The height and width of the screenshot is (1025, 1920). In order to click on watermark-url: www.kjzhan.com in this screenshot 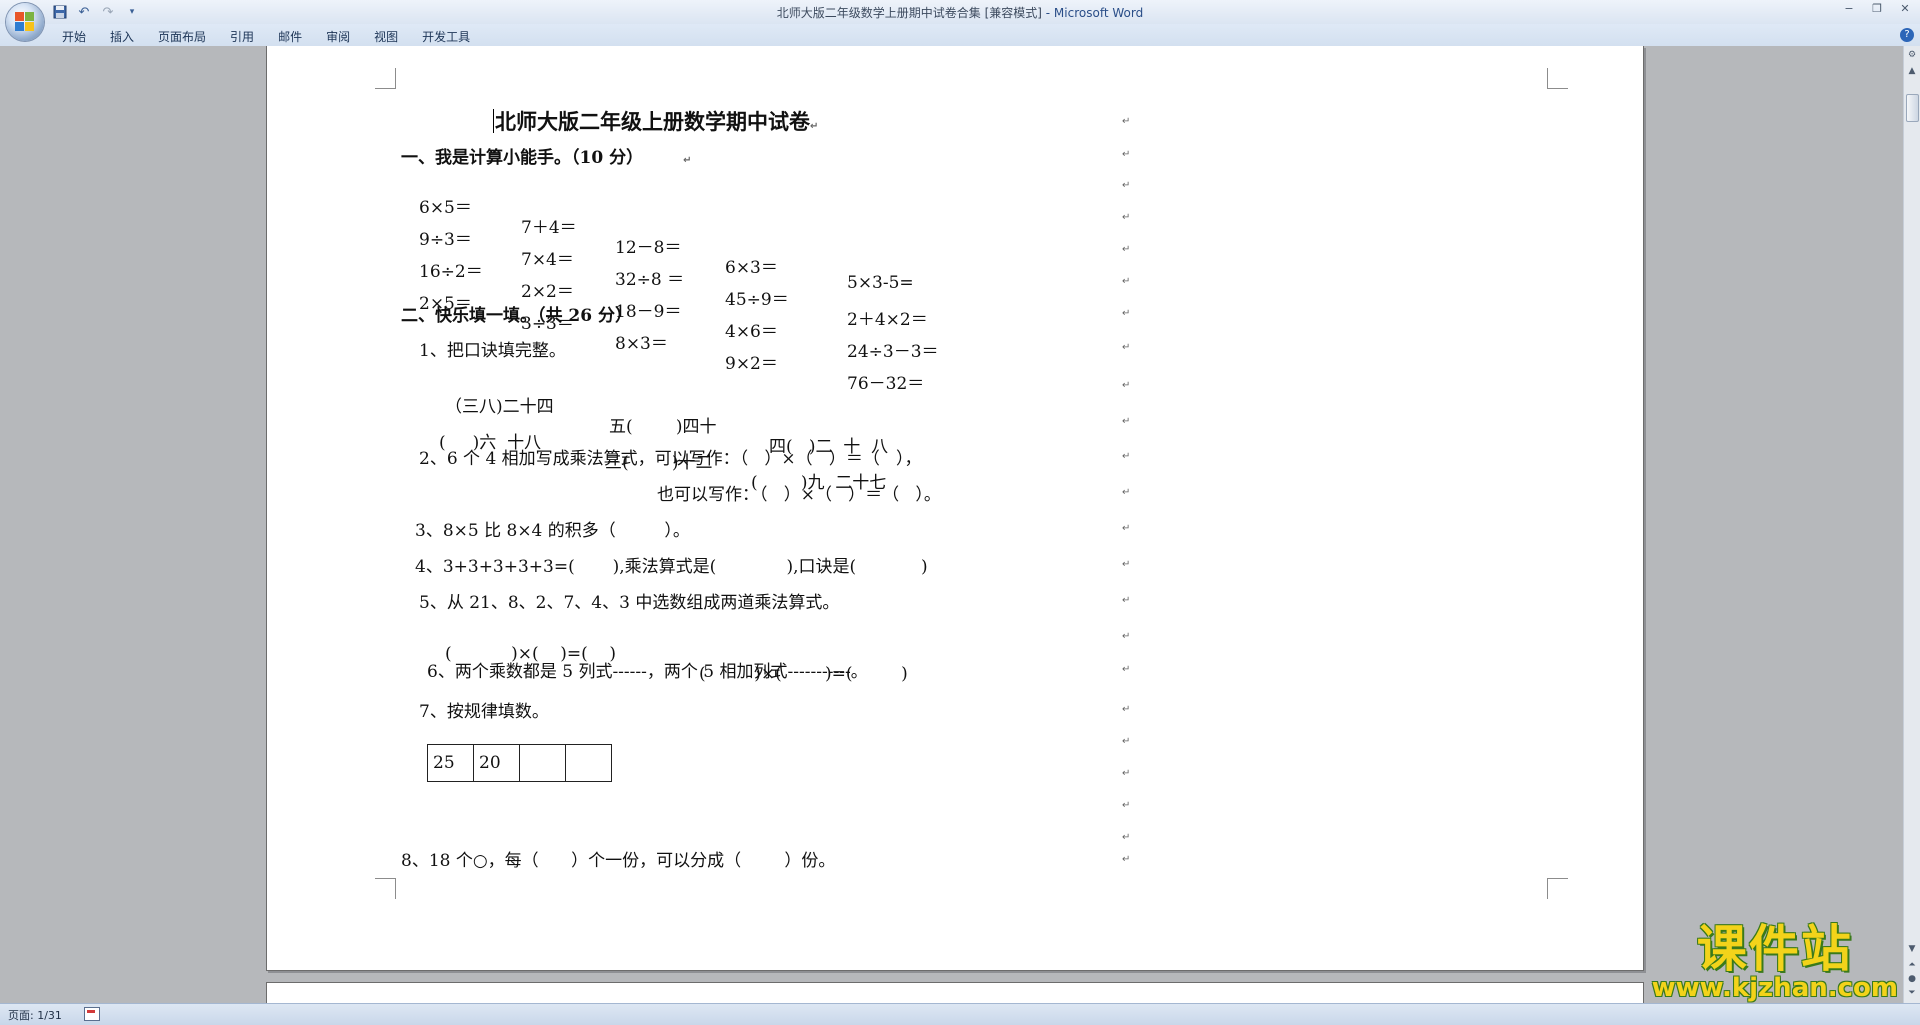, I will do `click(1774, 988)`.